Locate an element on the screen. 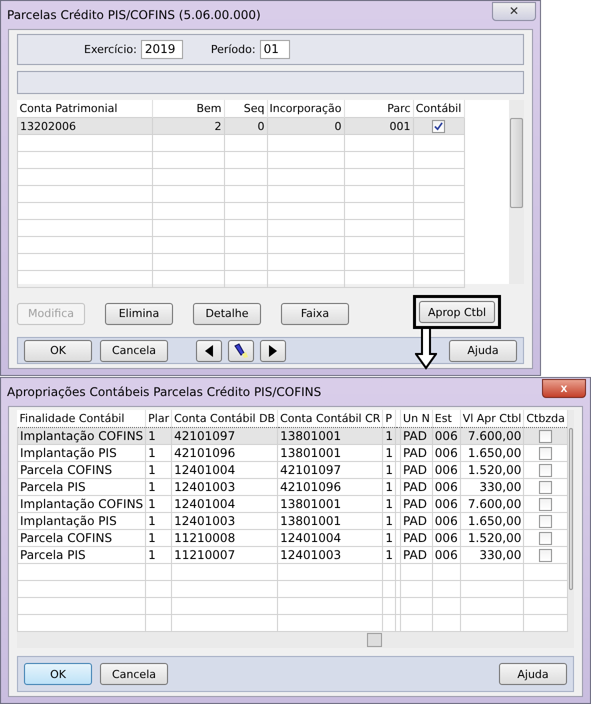  action-button: Faixa is located at coordinates (315, 313).